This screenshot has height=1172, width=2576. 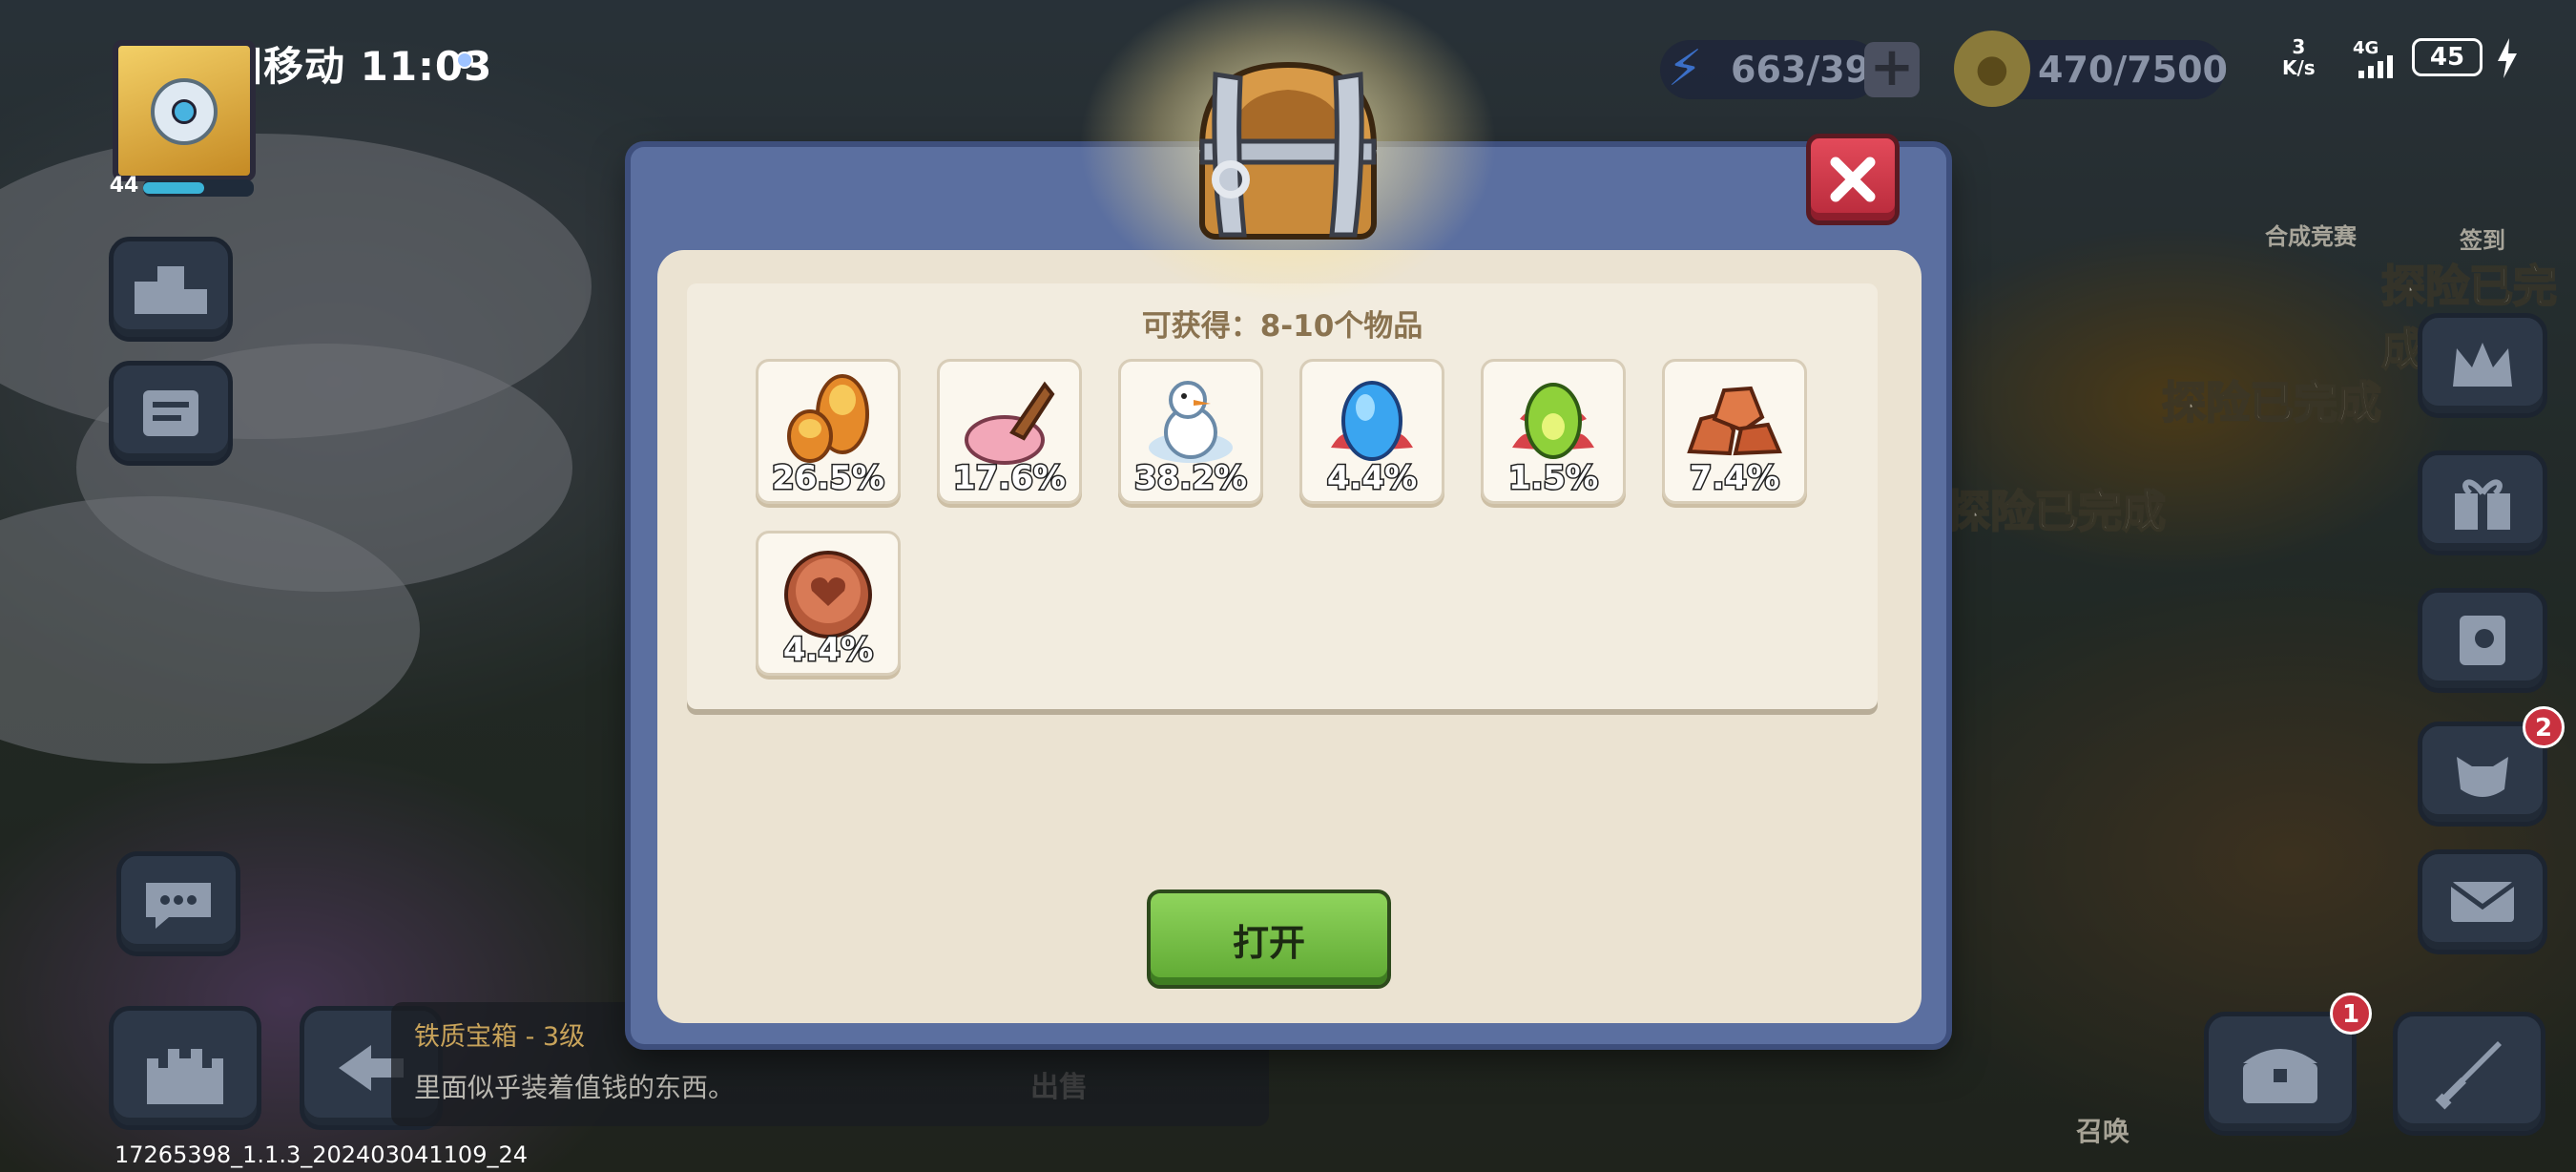 I want to click on chat-bubble-icon, so click(x=178, y=906).